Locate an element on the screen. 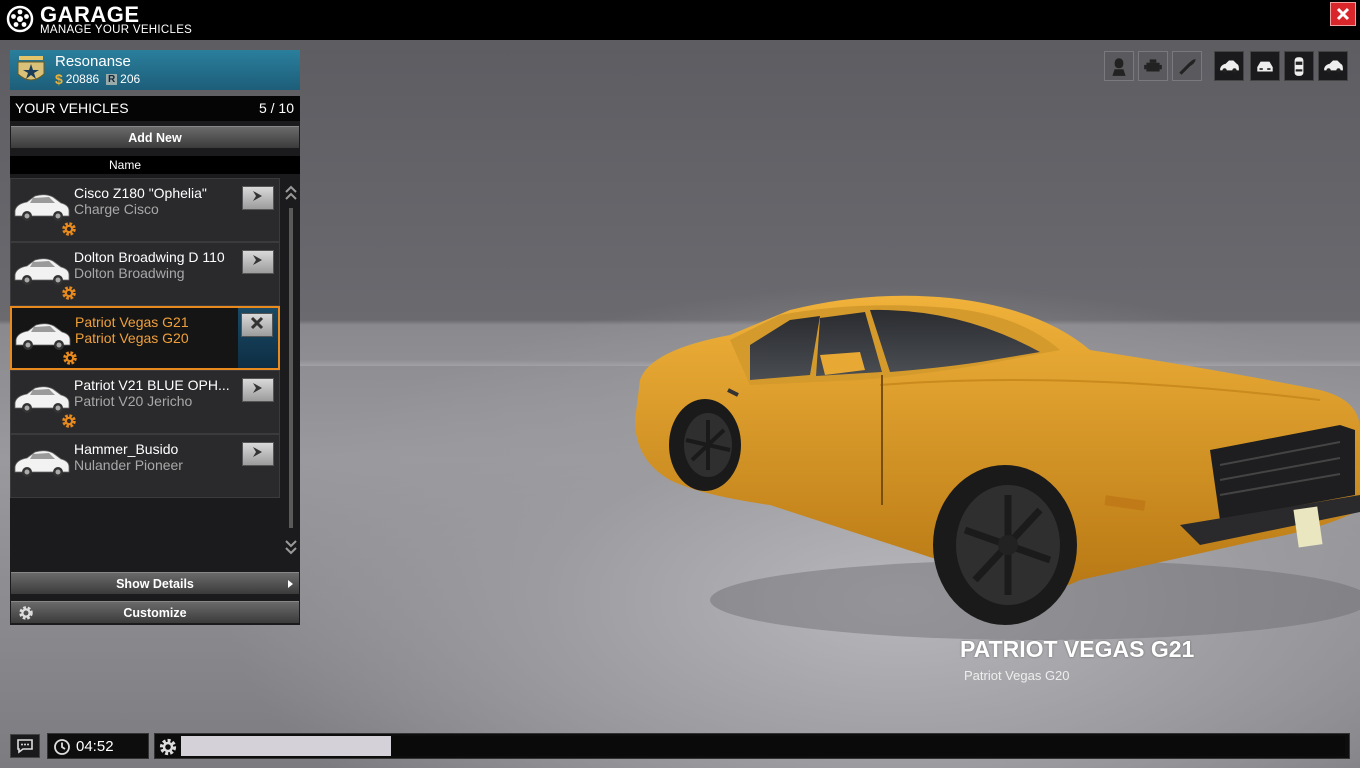 The height and width of the screenshot is (768, 1360). rep-amount: 206 is located at coordinates (130, 79).